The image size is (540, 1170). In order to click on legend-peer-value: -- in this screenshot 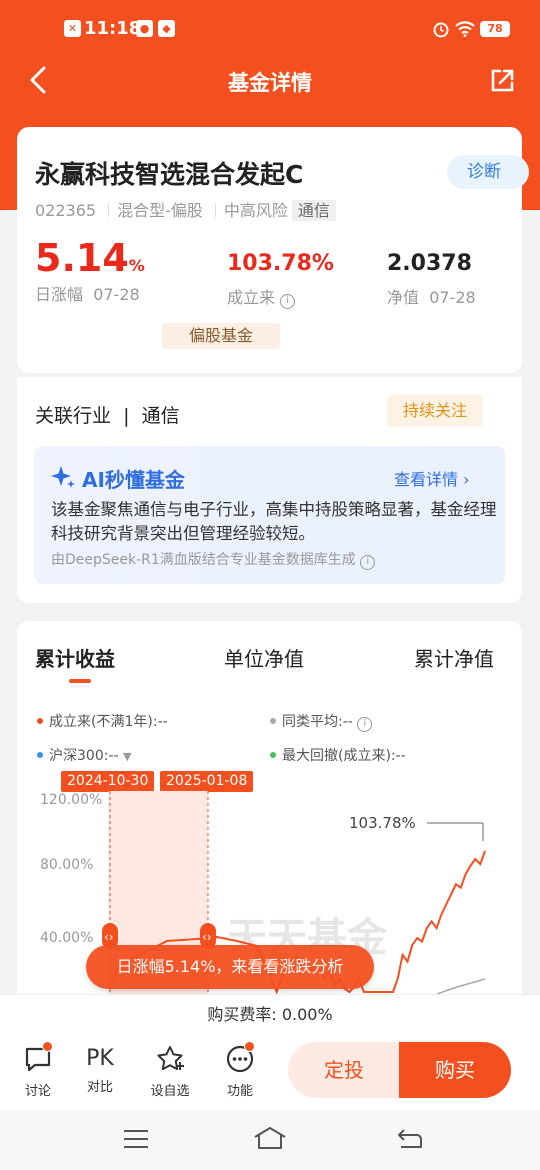, I will do `click(347, 722)`.